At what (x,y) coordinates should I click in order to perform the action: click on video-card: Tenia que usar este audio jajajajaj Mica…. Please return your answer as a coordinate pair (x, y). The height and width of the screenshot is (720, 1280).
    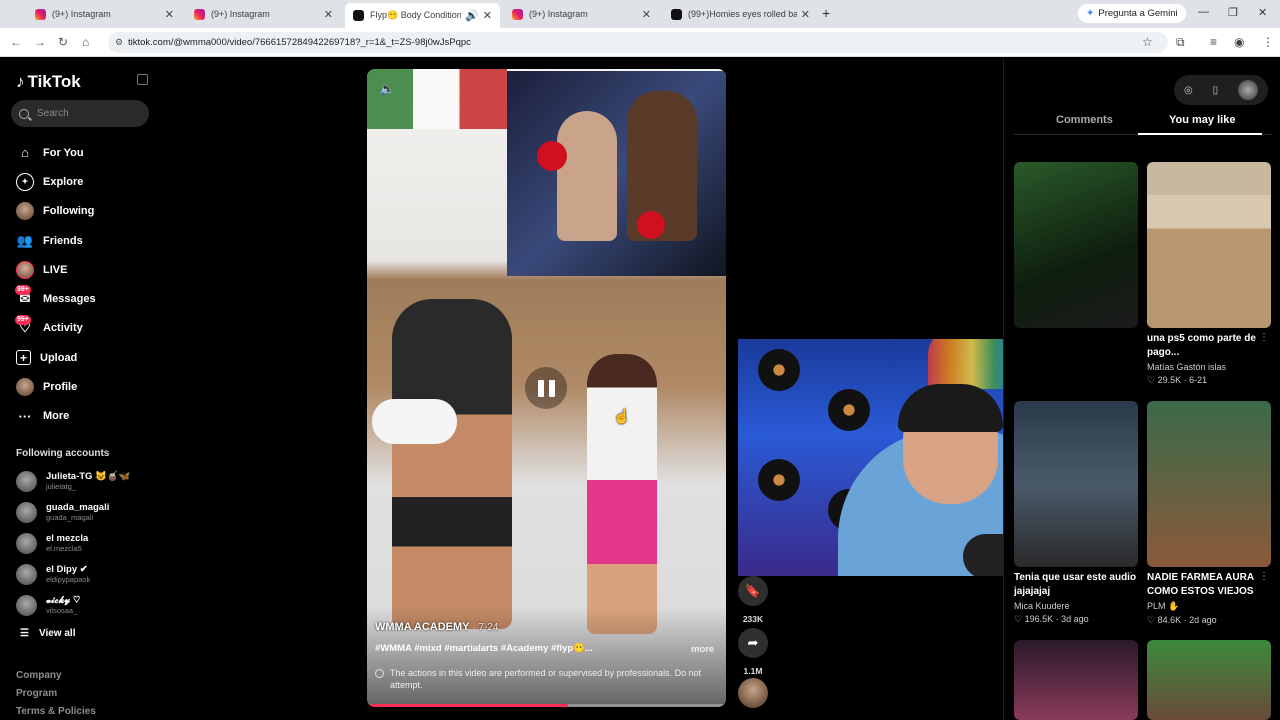
    Looking at the image, I should click on (1076, 513).